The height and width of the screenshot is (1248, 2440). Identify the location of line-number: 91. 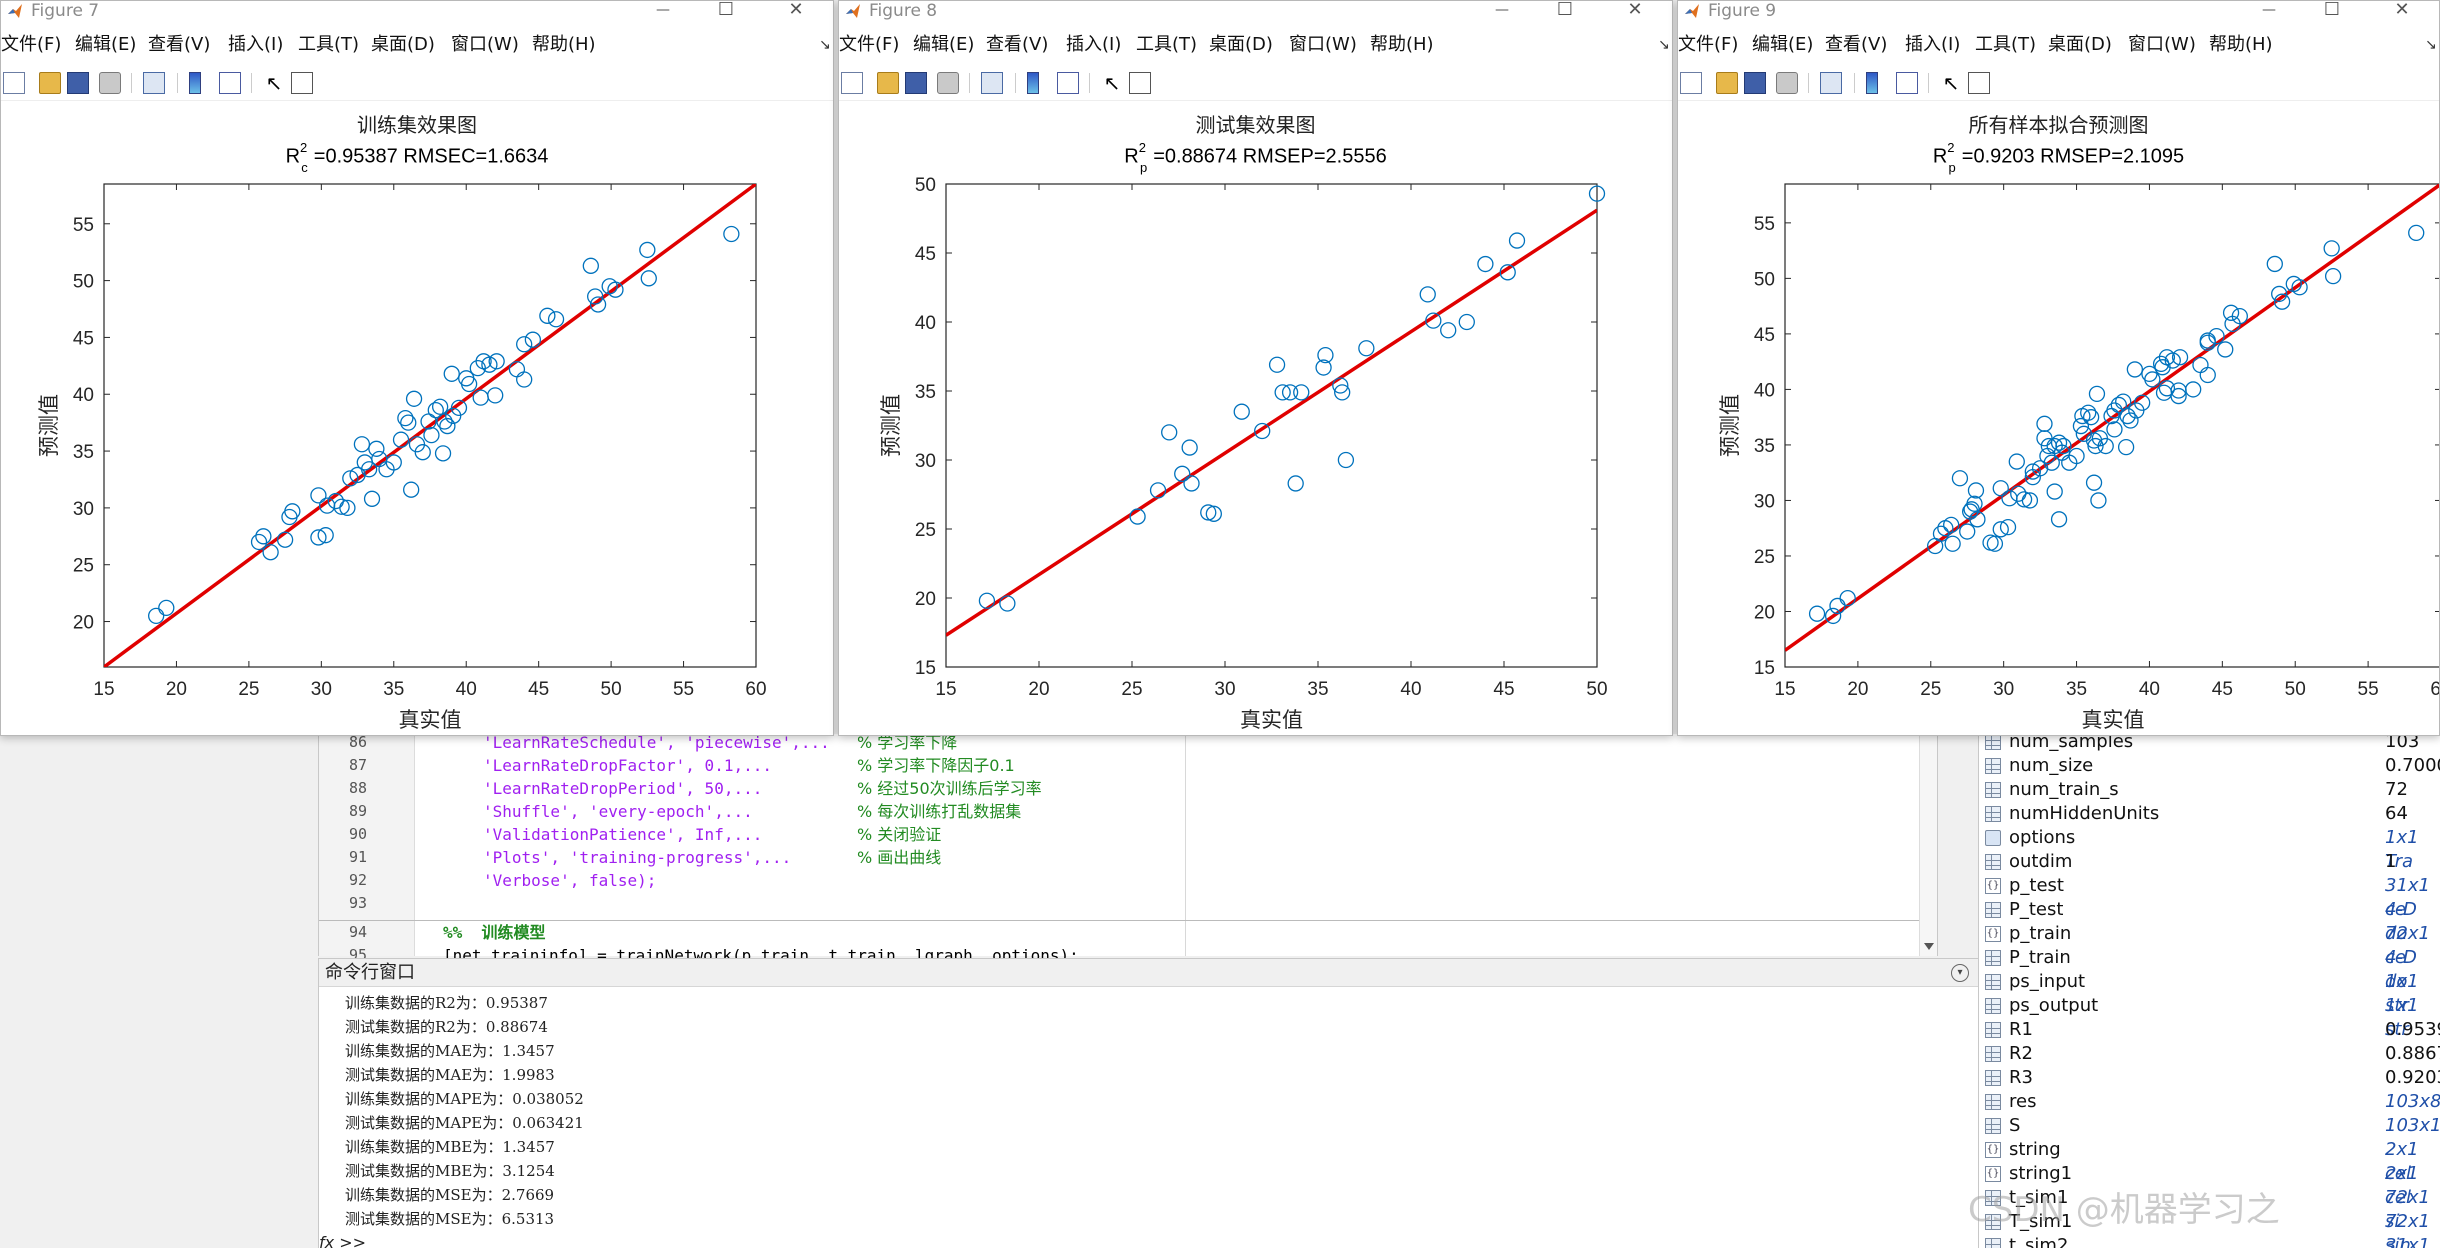
(357, 857).